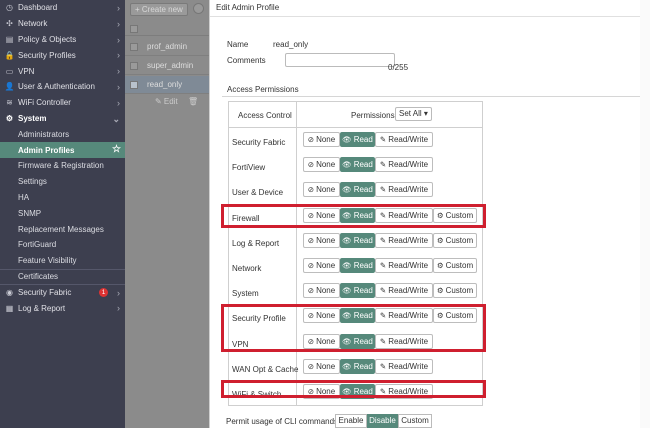 The image size is (650, 428). Describe the element at coordinates (159, 9) in the screenshot. I see `create-new-button: + Create new` at that location.